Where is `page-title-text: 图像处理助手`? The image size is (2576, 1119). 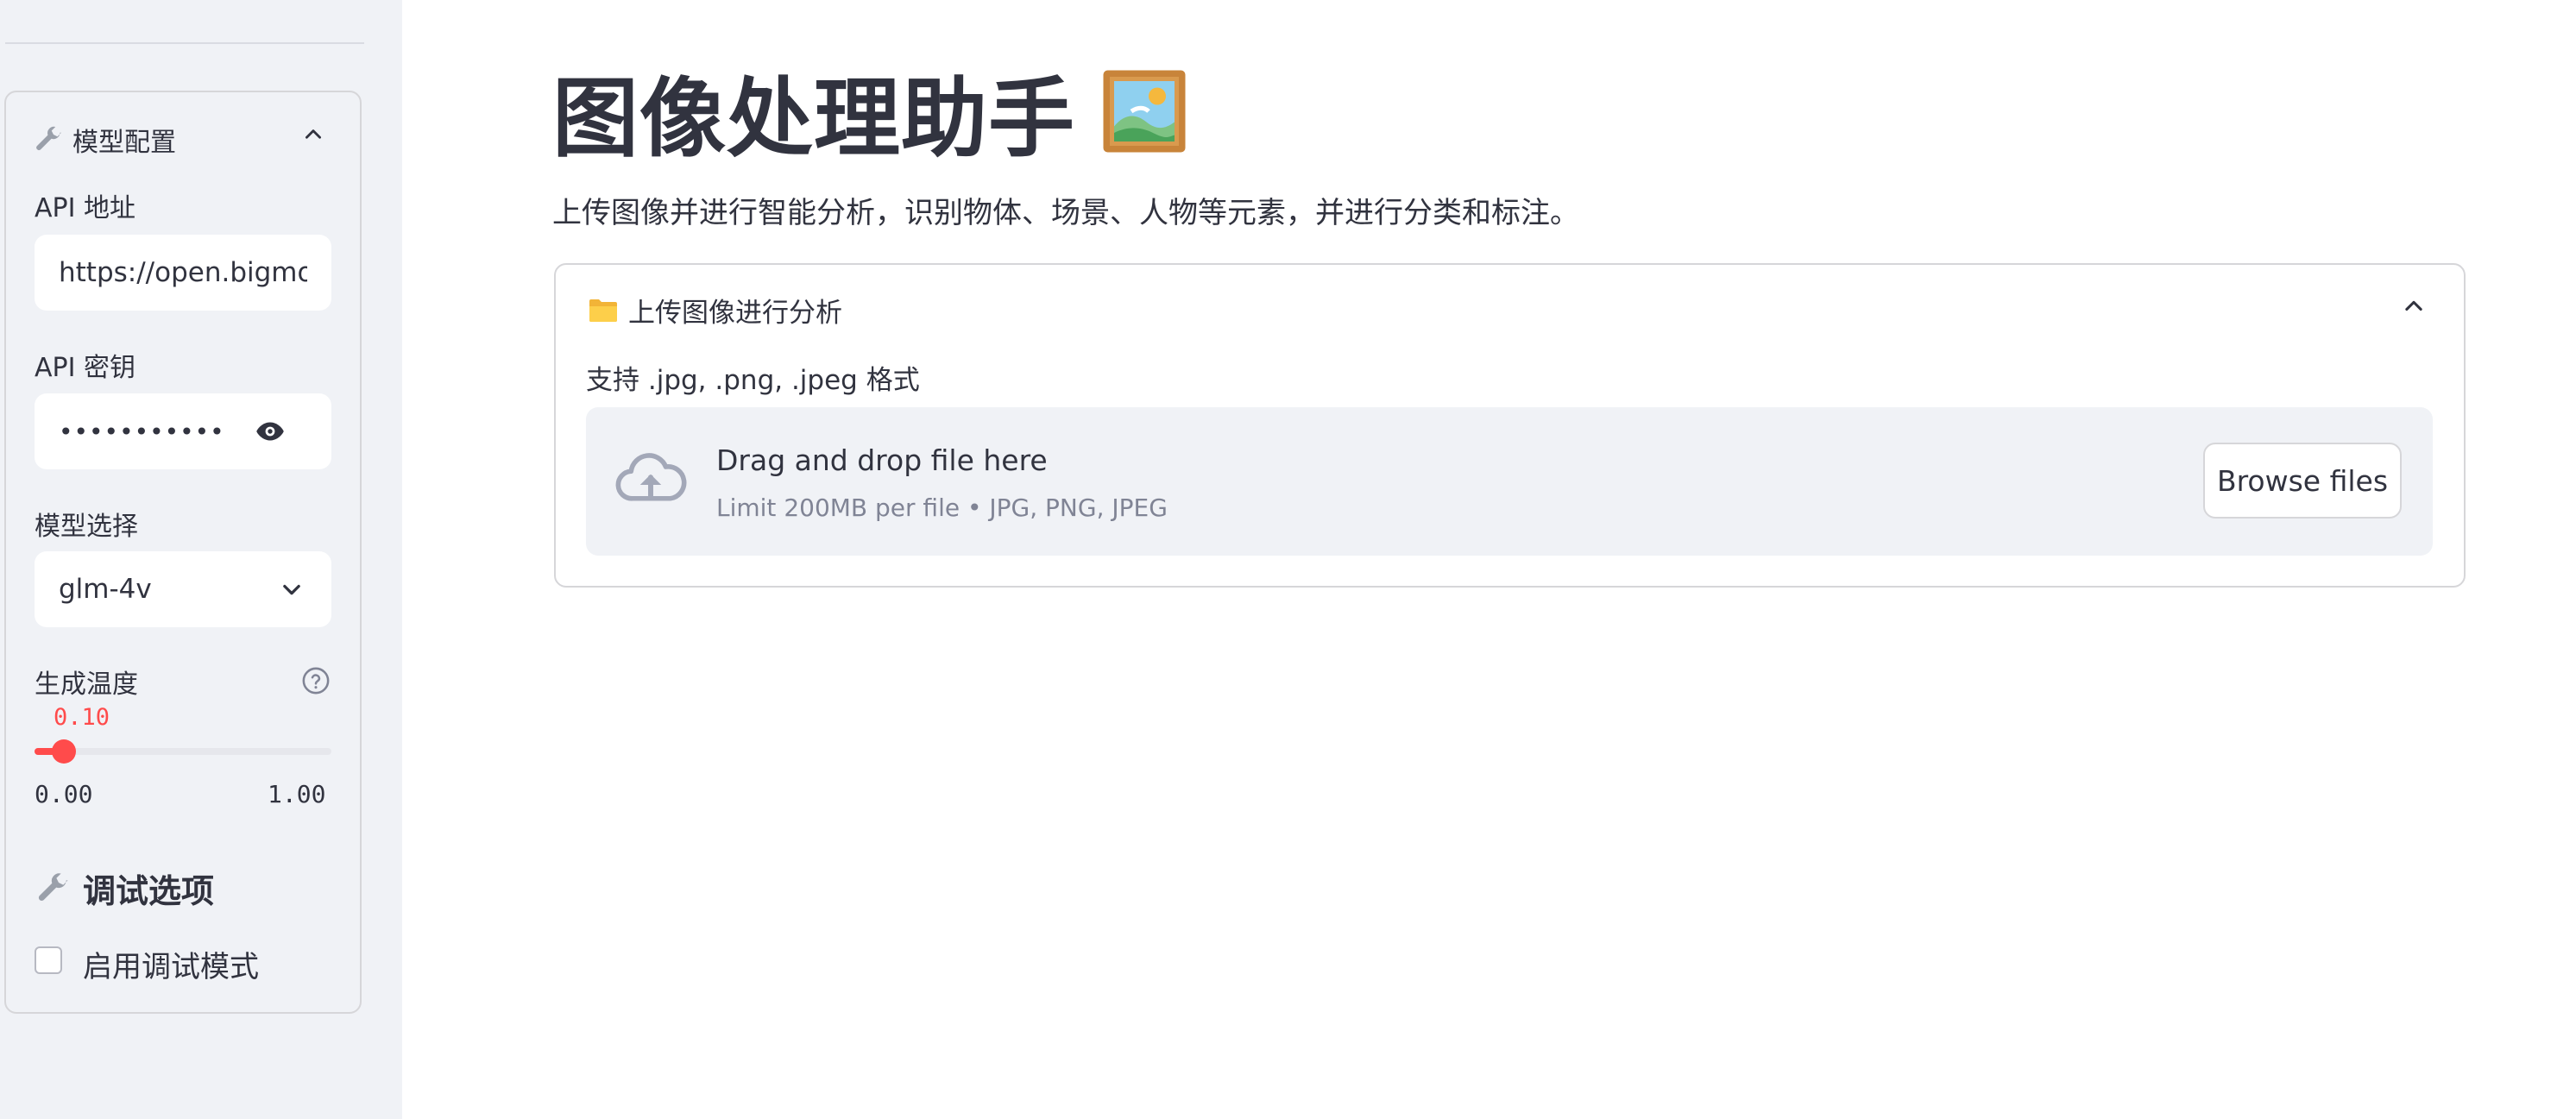 page-title-text: 图像处理助手 is located at coordinates (813, 118).